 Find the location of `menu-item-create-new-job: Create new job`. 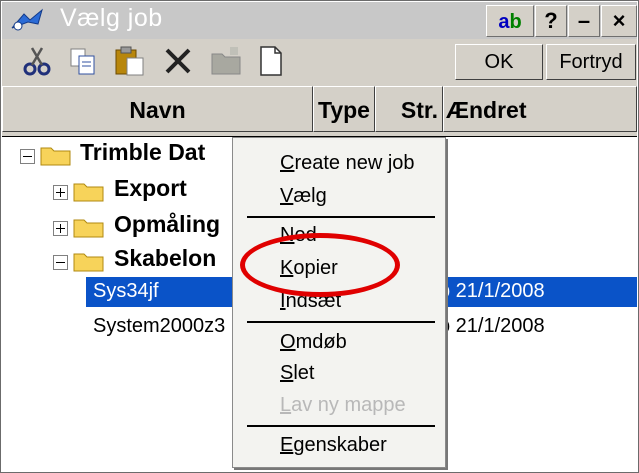

menu-item-create-new-job: Create new job is located at coordinates (347, 163).